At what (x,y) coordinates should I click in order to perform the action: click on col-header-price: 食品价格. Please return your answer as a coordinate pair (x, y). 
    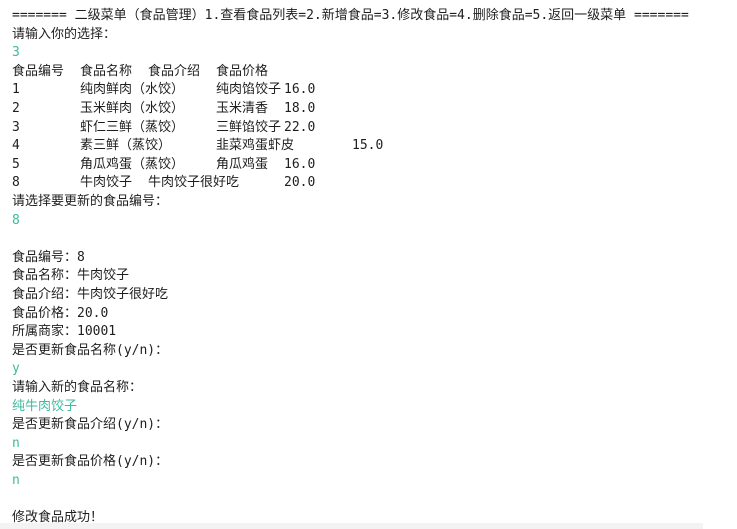
    Looking at the image, I should click on (242, 71).